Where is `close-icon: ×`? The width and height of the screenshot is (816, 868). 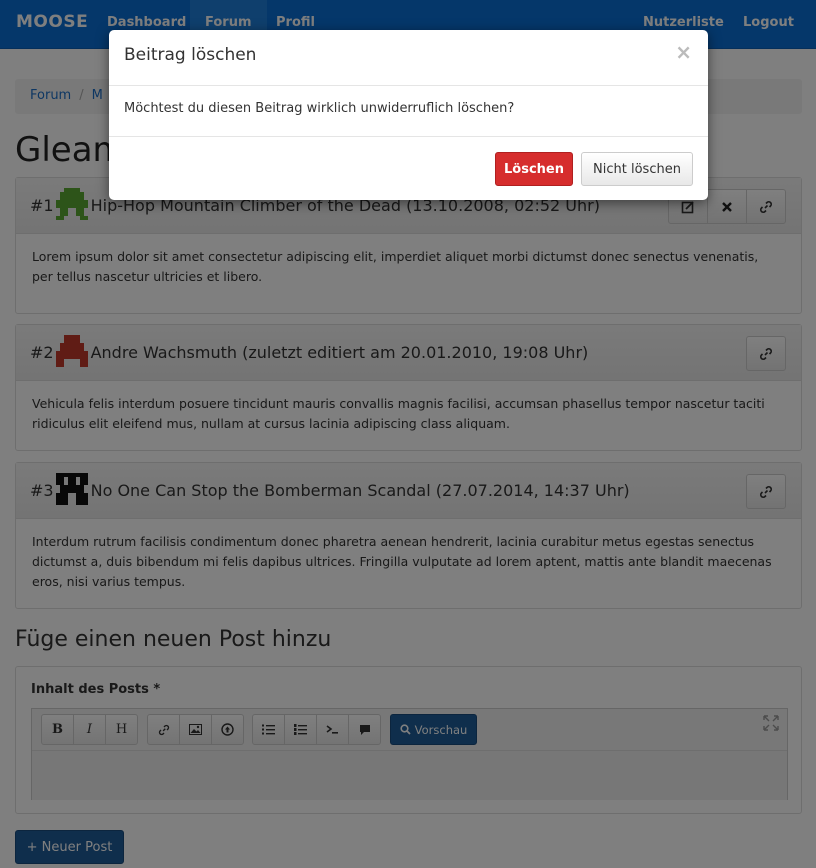 close-icon: × is located at coordinates (683, 52).